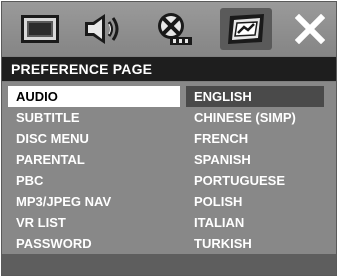 The height and width of the screenshot is (278, 339). I want to click on general-setup-tab, so click(40, 29).